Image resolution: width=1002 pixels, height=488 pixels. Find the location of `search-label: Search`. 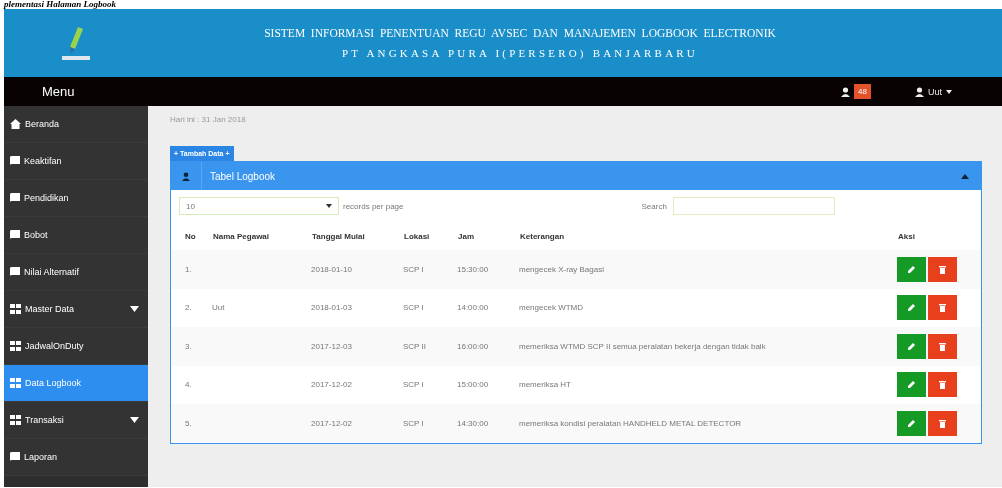

search-label: Search is located at coordinates (654, 206).